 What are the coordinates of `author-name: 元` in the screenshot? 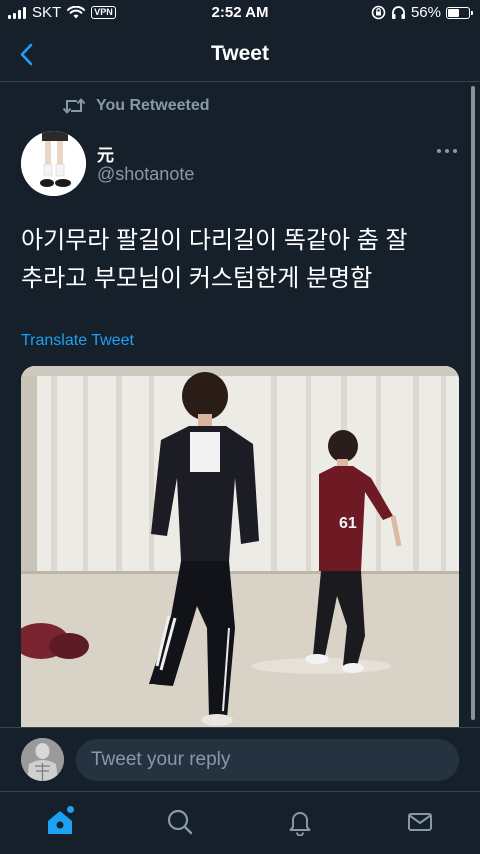 It's located at (105, 153).